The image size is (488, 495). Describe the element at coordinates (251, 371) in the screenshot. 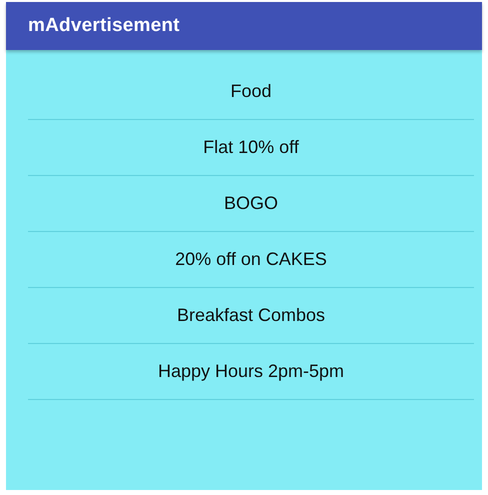

I see `list-item: Happy Hours 2pm-5pm` at that location.